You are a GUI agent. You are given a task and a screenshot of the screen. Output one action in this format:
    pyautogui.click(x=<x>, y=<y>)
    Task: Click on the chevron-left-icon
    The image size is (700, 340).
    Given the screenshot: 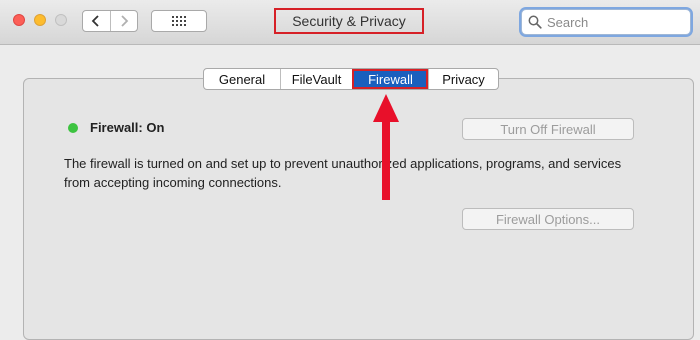 What is the action you would take?
    pyautogui.click(x=95, y=21)
    